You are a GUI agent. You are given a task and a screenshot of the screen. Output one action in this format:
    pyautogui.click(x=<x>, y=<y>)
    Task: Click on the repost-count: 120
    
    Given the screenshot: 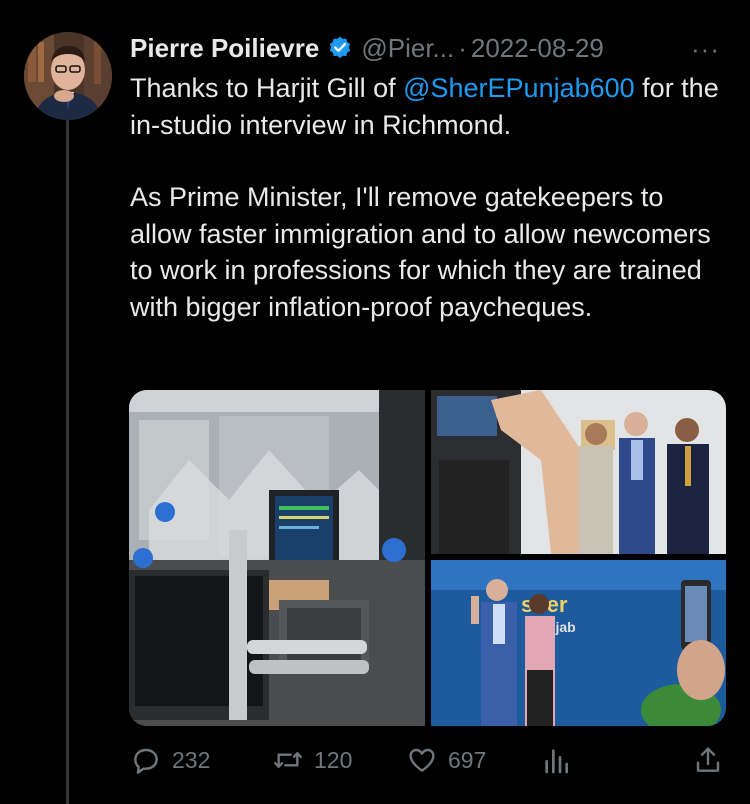 What is the action you would take?
    pyautogui.click(x=333, y=759)
    